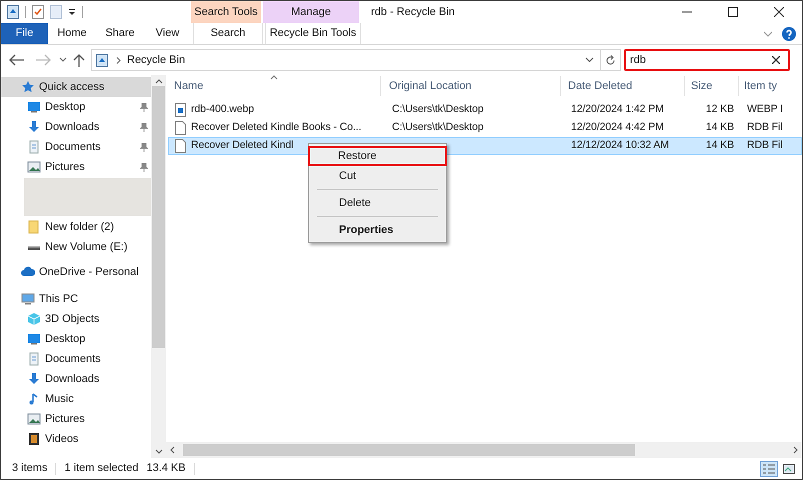 The width and height of the screenshot is (803, 480). I want to click on chevron-right-icon, so click(118, 60).